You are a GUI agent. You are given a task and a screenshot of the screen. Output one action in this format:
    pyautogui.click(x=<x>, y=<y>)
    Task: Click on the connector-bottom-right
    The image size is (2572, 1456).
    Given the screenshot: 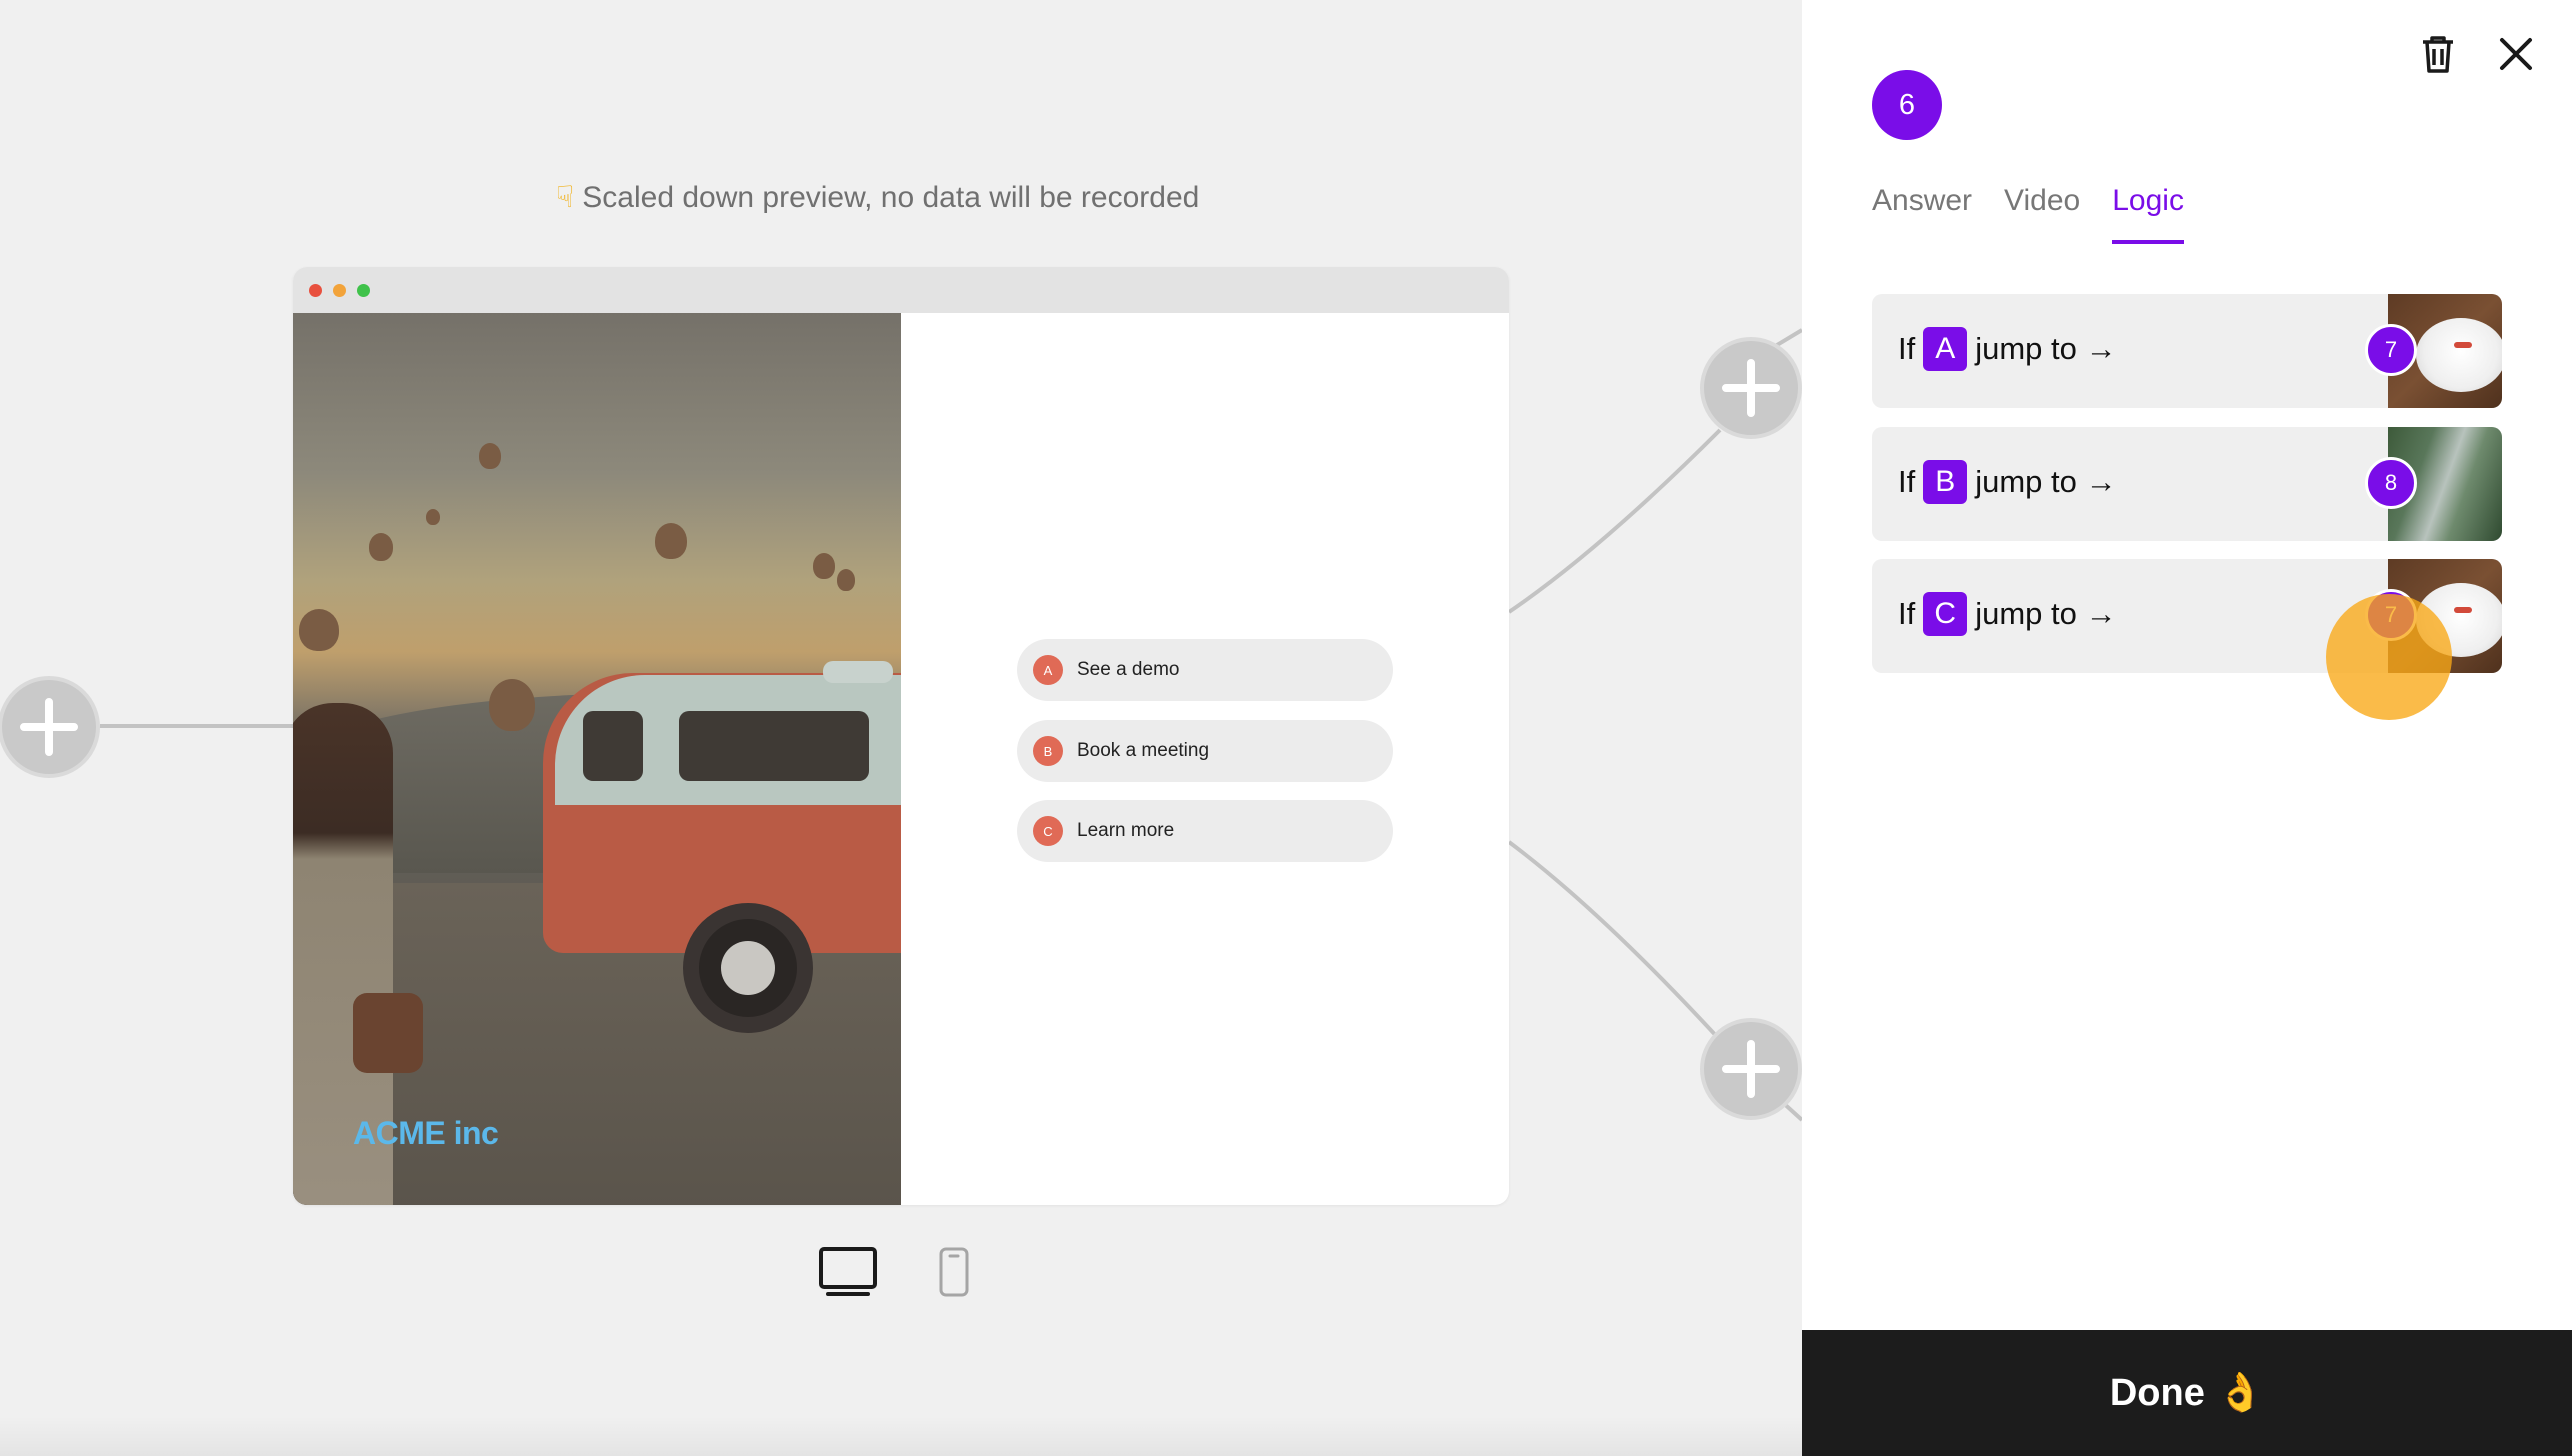 What is the action you would take?
    pyautogui.click(x=1614, y=941)
    